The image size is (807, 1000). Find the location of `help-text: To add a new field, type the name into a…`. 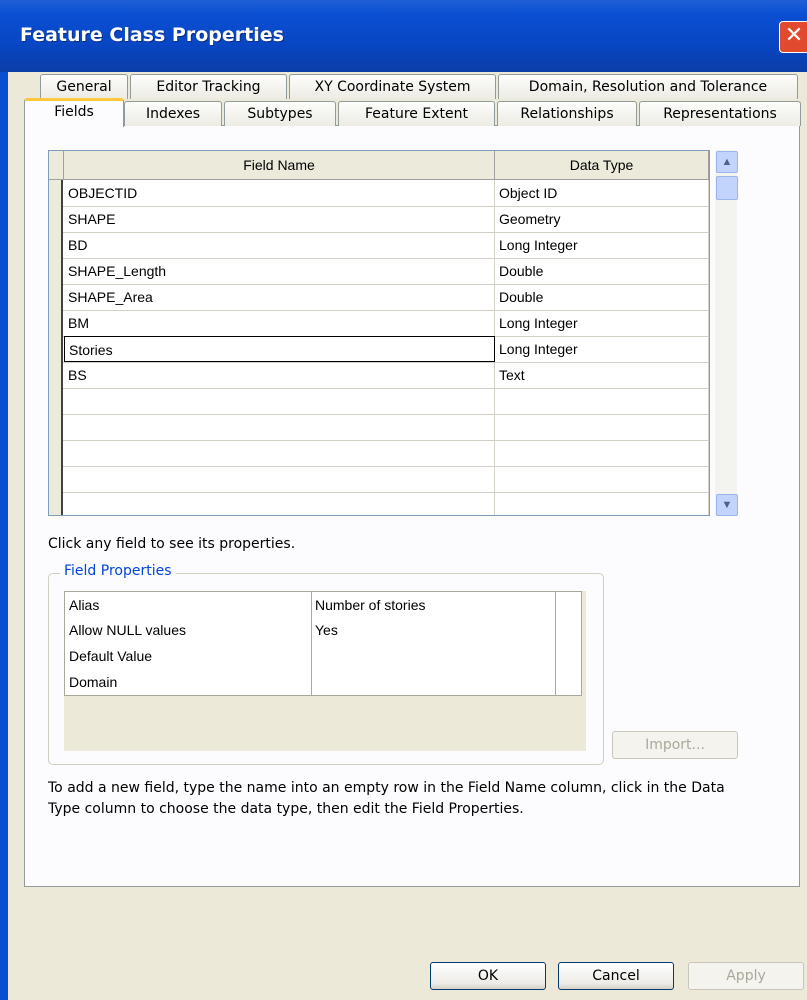

help-text: To add a new field, type the name into a… is located at coordinates (386, 798).